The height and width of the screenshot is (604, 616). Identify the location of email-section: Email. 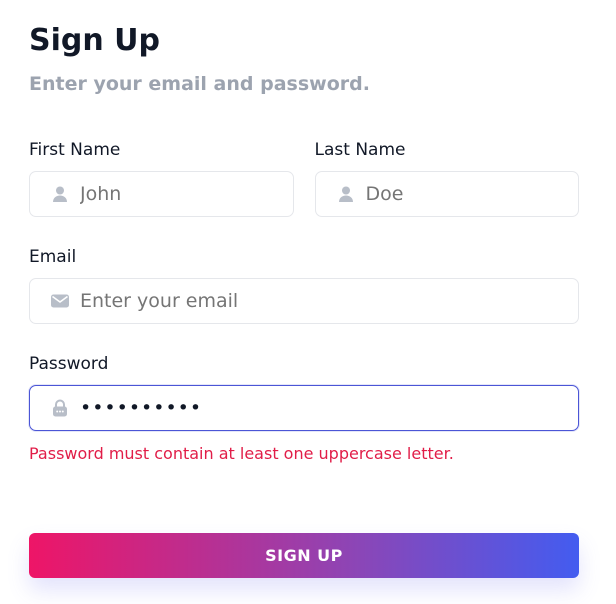
(304, 285).